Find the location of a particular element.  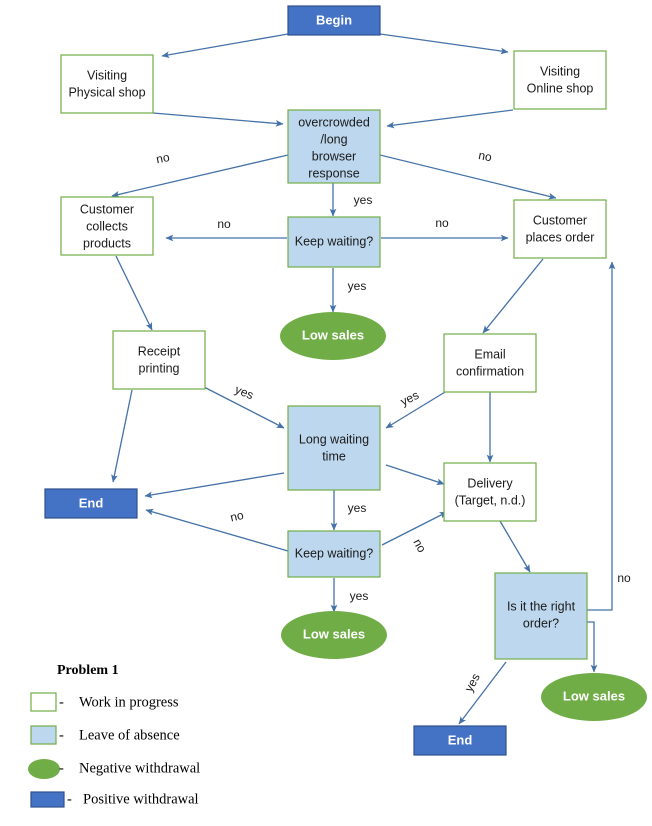

node-customer-collects-products-label-1: Customer is located at coordinates (107, 209).